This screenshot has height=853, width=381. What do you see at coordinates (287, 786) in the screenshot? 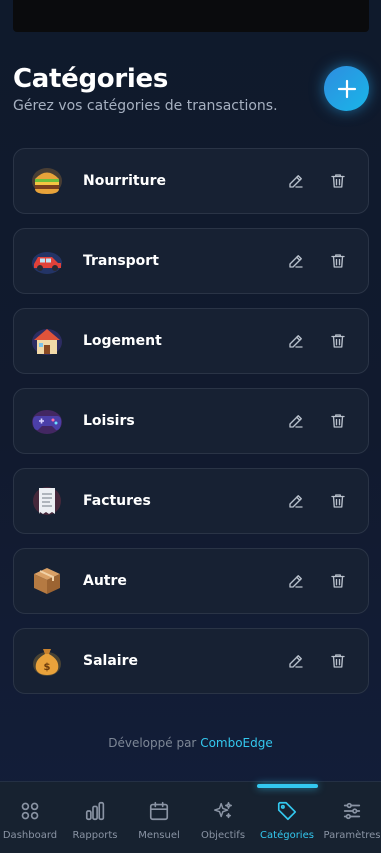
I see `active-tab-indicator` at bounding box center [287, 786].